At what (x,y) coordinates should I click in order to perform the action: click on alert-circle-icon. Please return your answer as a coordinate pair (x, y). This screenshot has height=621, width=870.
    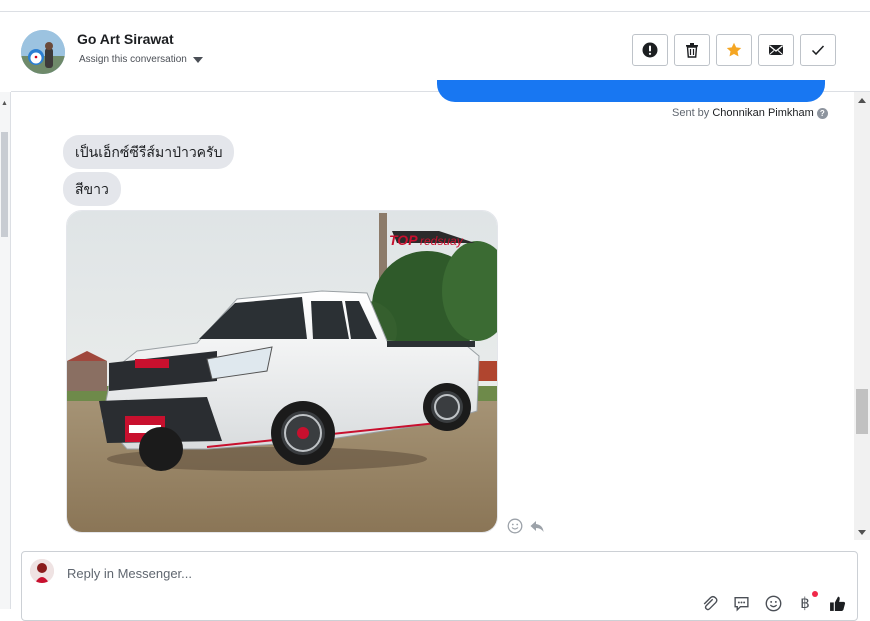
    Looking at the image, I should click on (650, 50).